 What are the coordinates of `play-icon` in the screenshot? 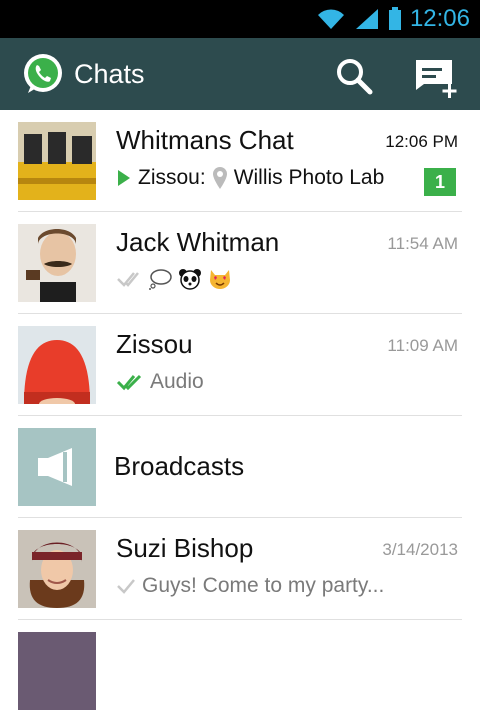 It's located at (124, 178).